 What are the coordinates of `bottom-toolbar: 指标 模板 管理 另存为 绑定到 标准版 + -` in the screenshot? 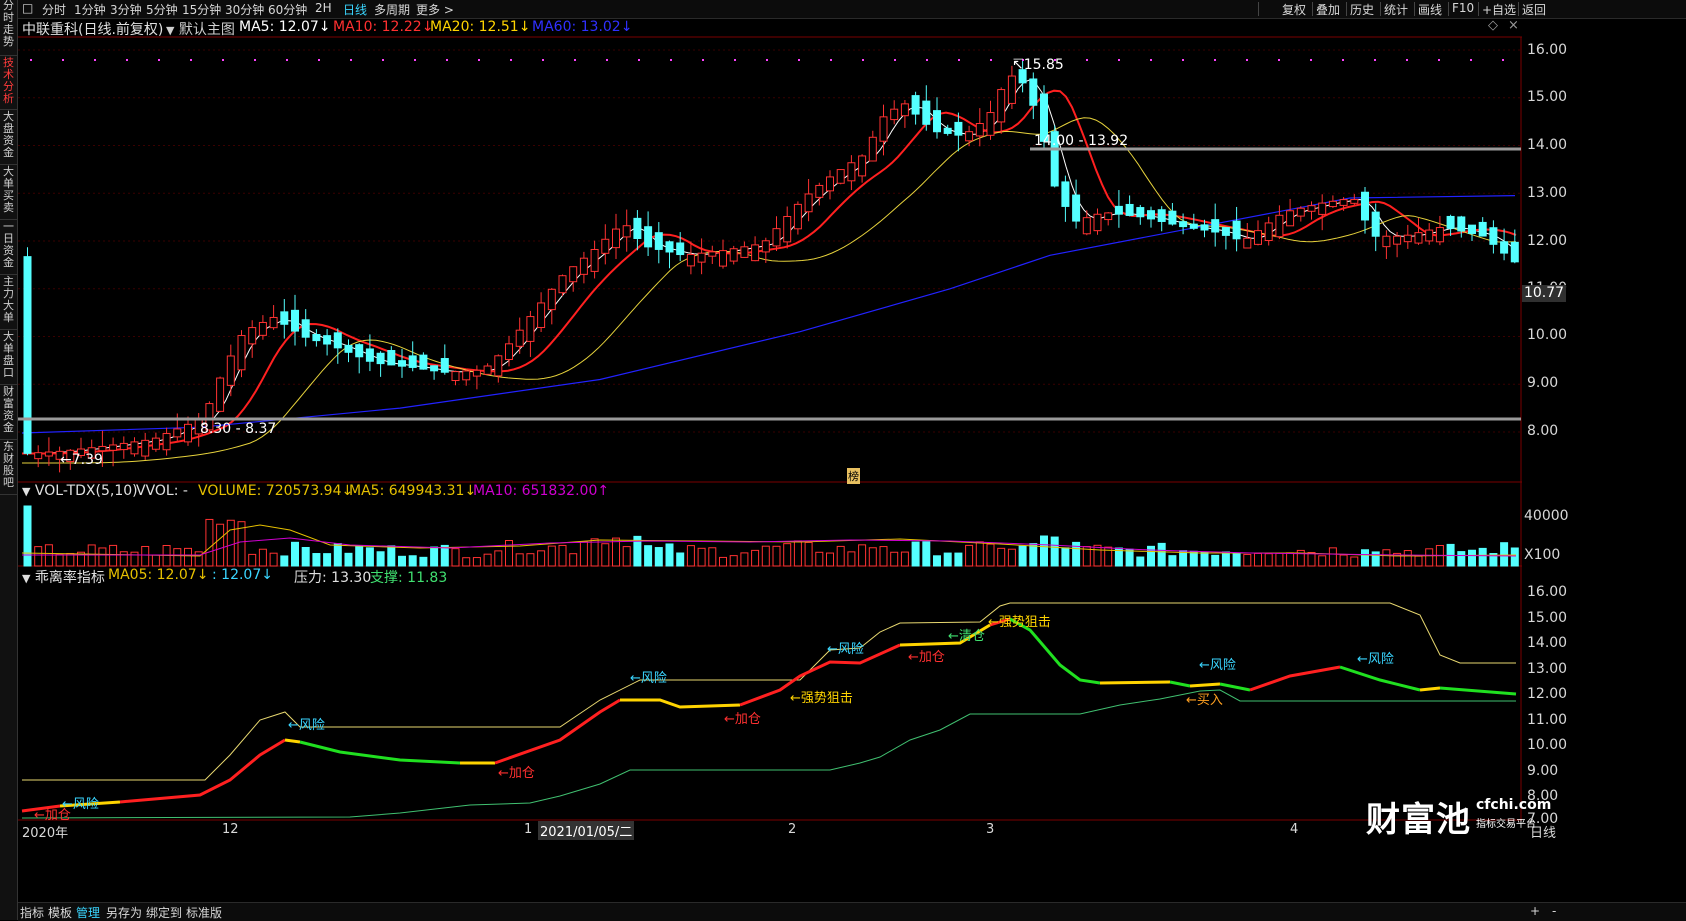 It's located at (852, 911).